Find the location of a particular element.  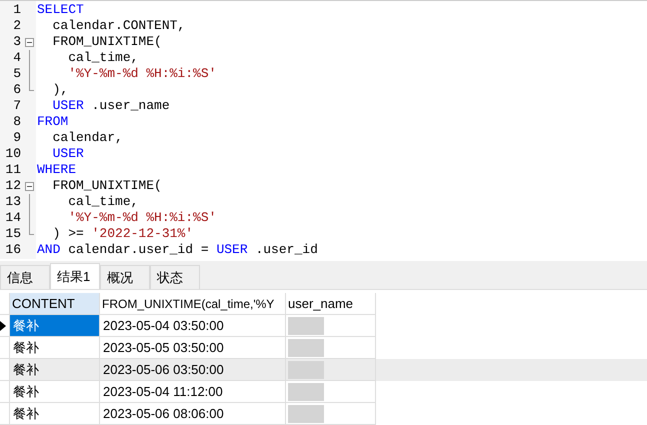

result-tab: 结果1 is located at coordinates (75, 276).